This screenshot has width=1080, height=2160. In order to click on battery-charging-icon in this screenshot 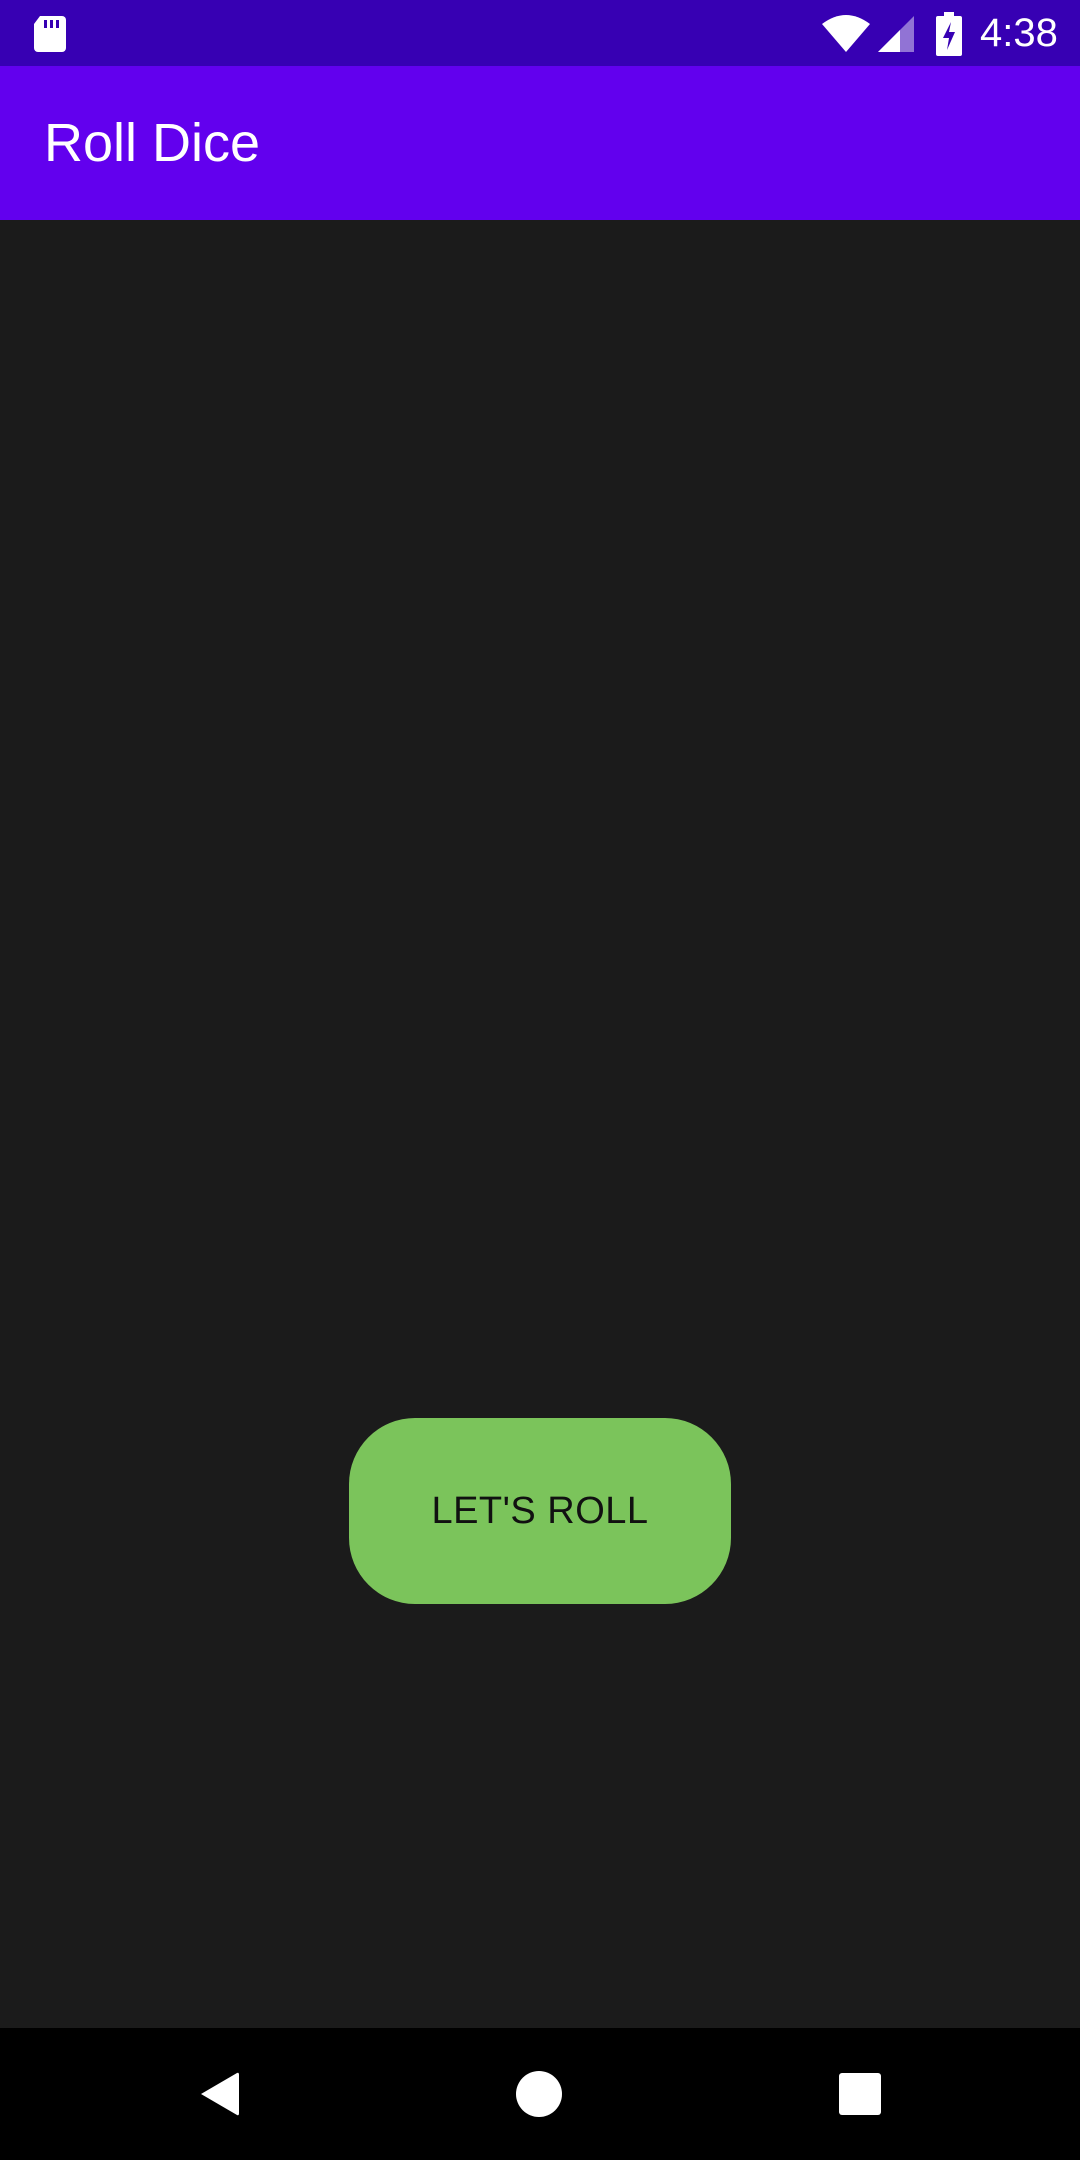, I will do `click(949, 34)`.